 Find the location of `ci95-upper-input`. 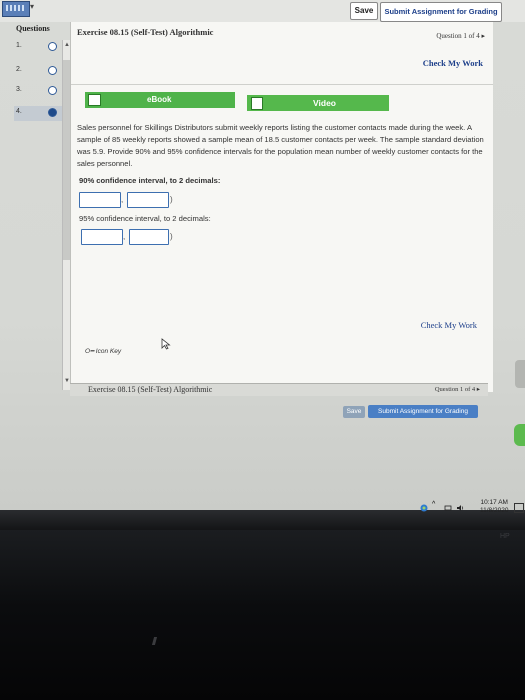

ci95-upper-input is located at coordinates (149, 237).